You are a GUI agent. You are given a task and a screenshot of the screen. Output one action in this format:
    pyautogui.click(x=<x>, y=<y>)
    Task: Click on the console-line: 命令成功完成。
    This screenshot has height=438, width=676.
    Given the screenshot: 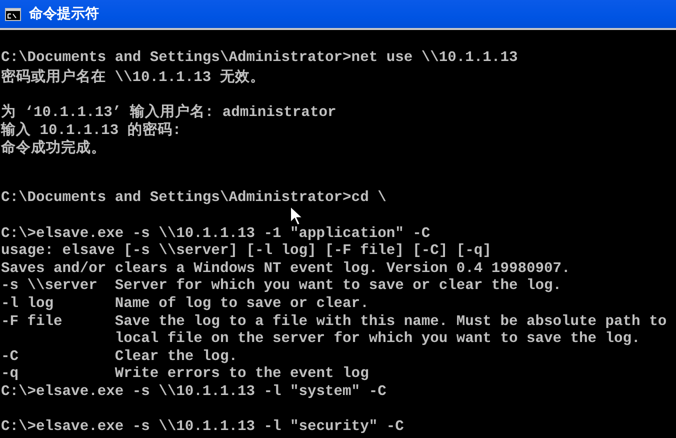 What is the action you would take?
    pyautogui.click(x=54, y=147)
    